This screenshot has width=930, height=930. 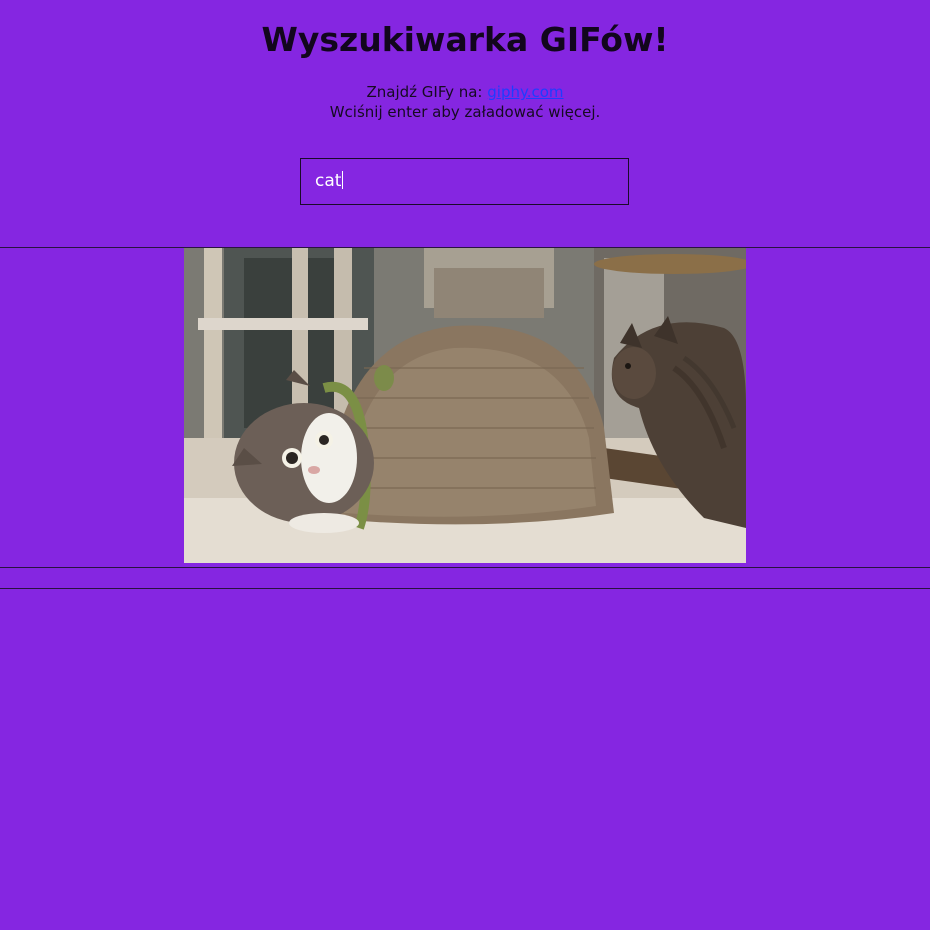 I want to click on search-input-value: cat, so click(x=328, y=181).